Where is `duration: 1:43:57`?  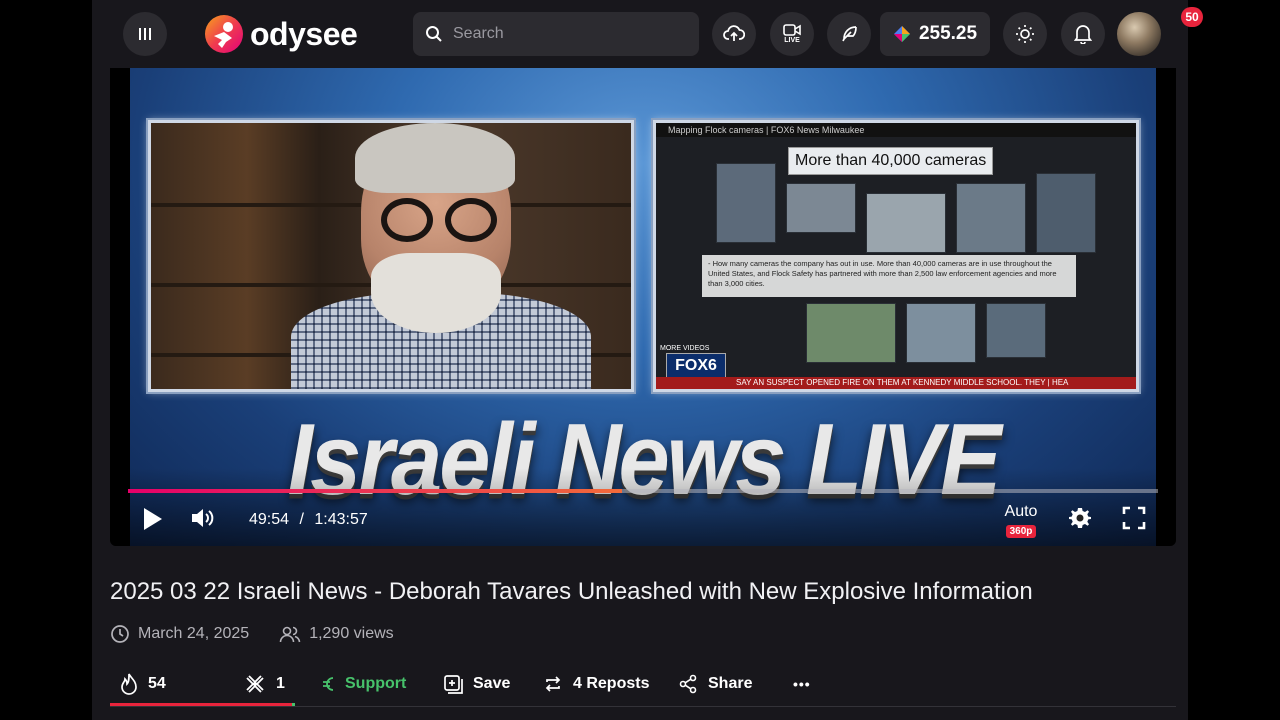
duration: 1:43:57 is located at coordinates (341, 519).